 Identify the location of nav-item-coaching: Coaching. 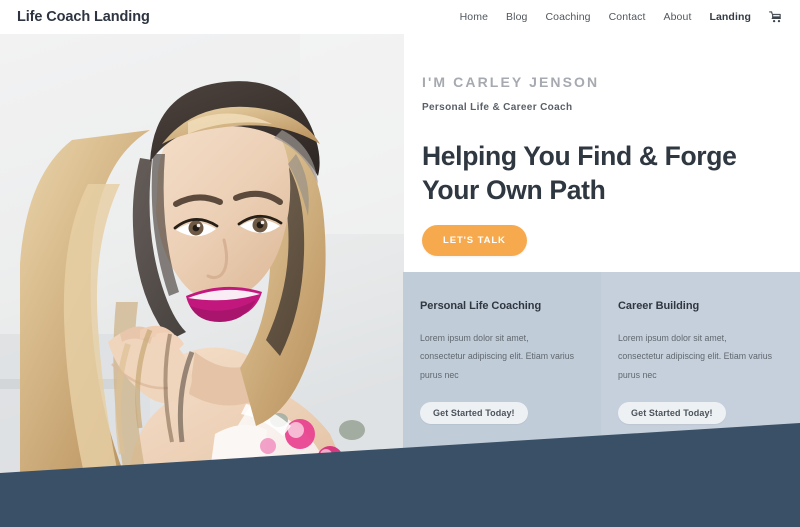
(567, 17).